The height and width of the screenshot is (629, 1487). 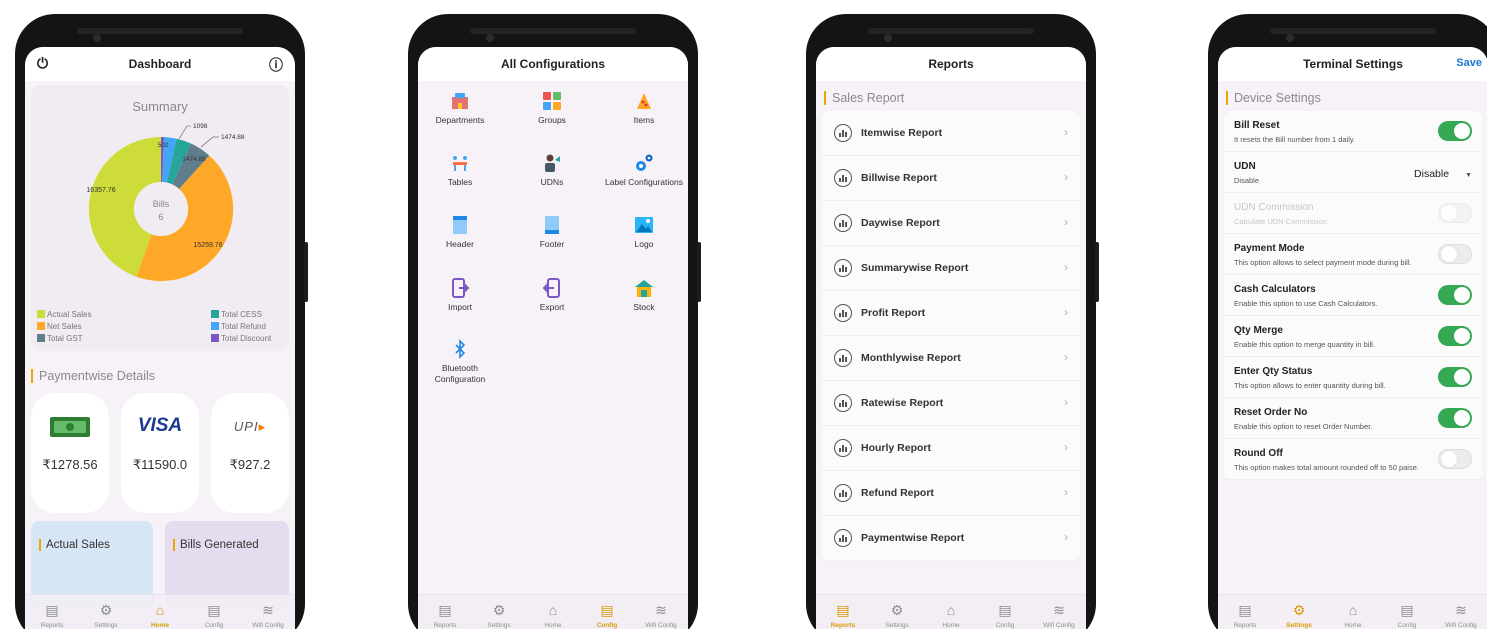 I want to click on label-cess: 502, so click(x=163, y=145).